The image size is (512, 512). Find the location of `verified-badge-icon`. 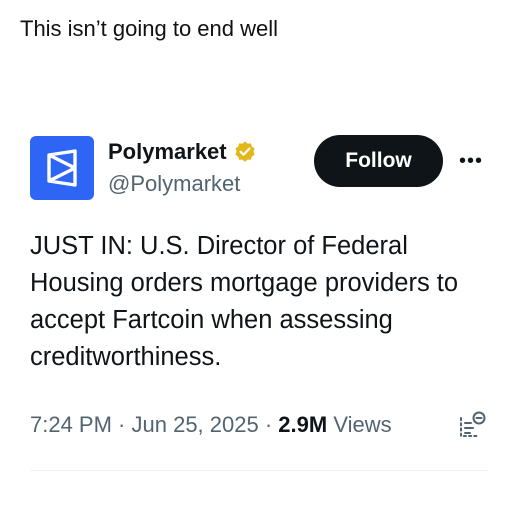

verified-badge-icon is located at coordinates (245, 151).